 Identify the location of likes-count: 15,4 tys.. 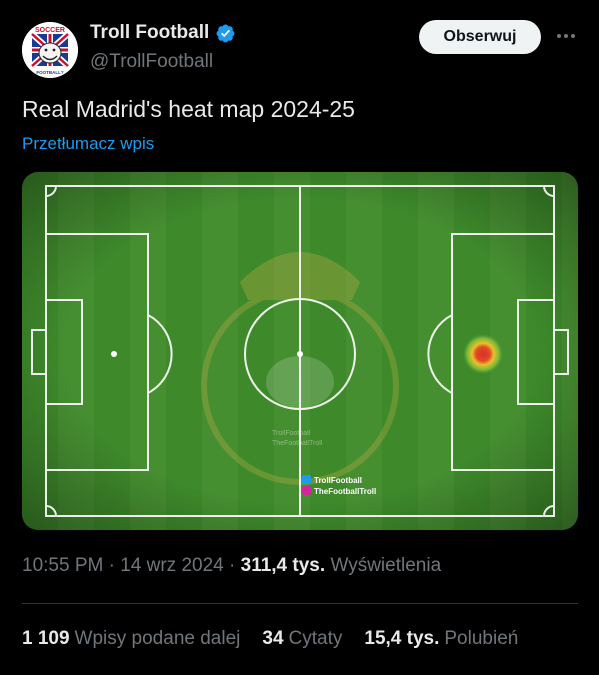
(402, 638).